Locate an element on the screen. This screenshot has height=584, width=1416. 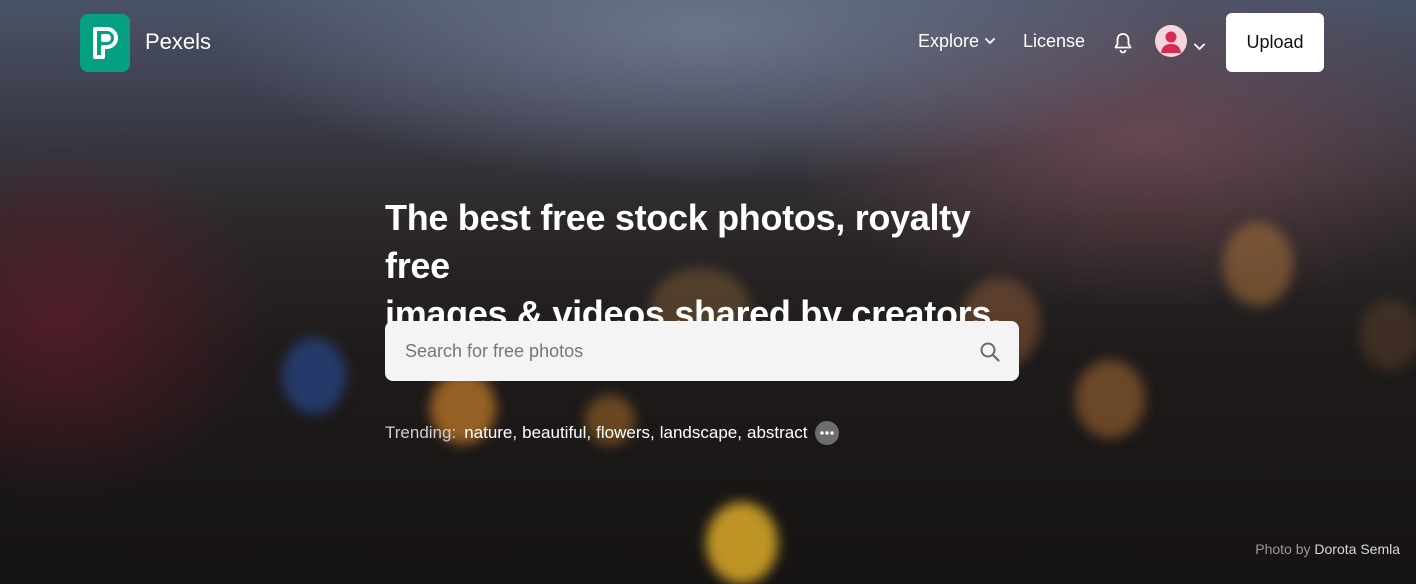
photo-credit: Photo by Dorota Semla is located at coordinates (1327, 549).